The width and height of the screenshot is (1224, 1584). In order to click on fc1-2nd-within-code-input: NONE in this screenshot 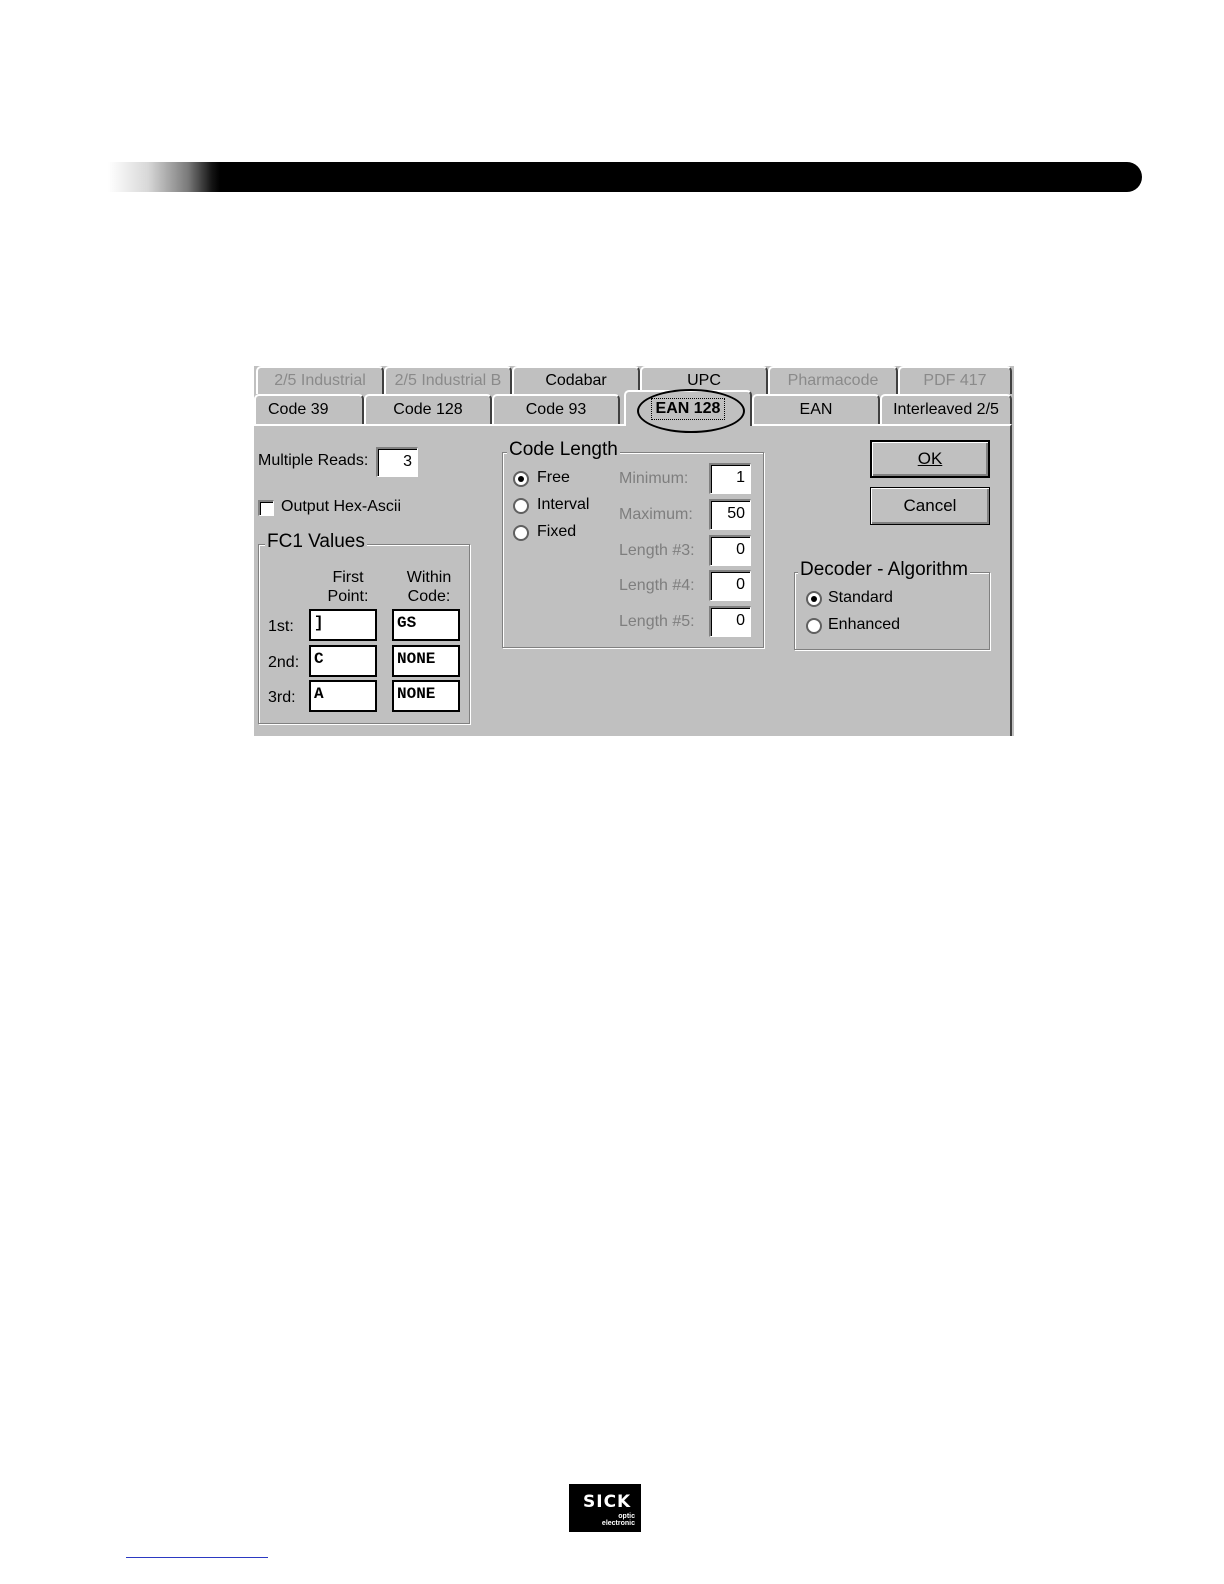, I will do `click(426, 661)`.